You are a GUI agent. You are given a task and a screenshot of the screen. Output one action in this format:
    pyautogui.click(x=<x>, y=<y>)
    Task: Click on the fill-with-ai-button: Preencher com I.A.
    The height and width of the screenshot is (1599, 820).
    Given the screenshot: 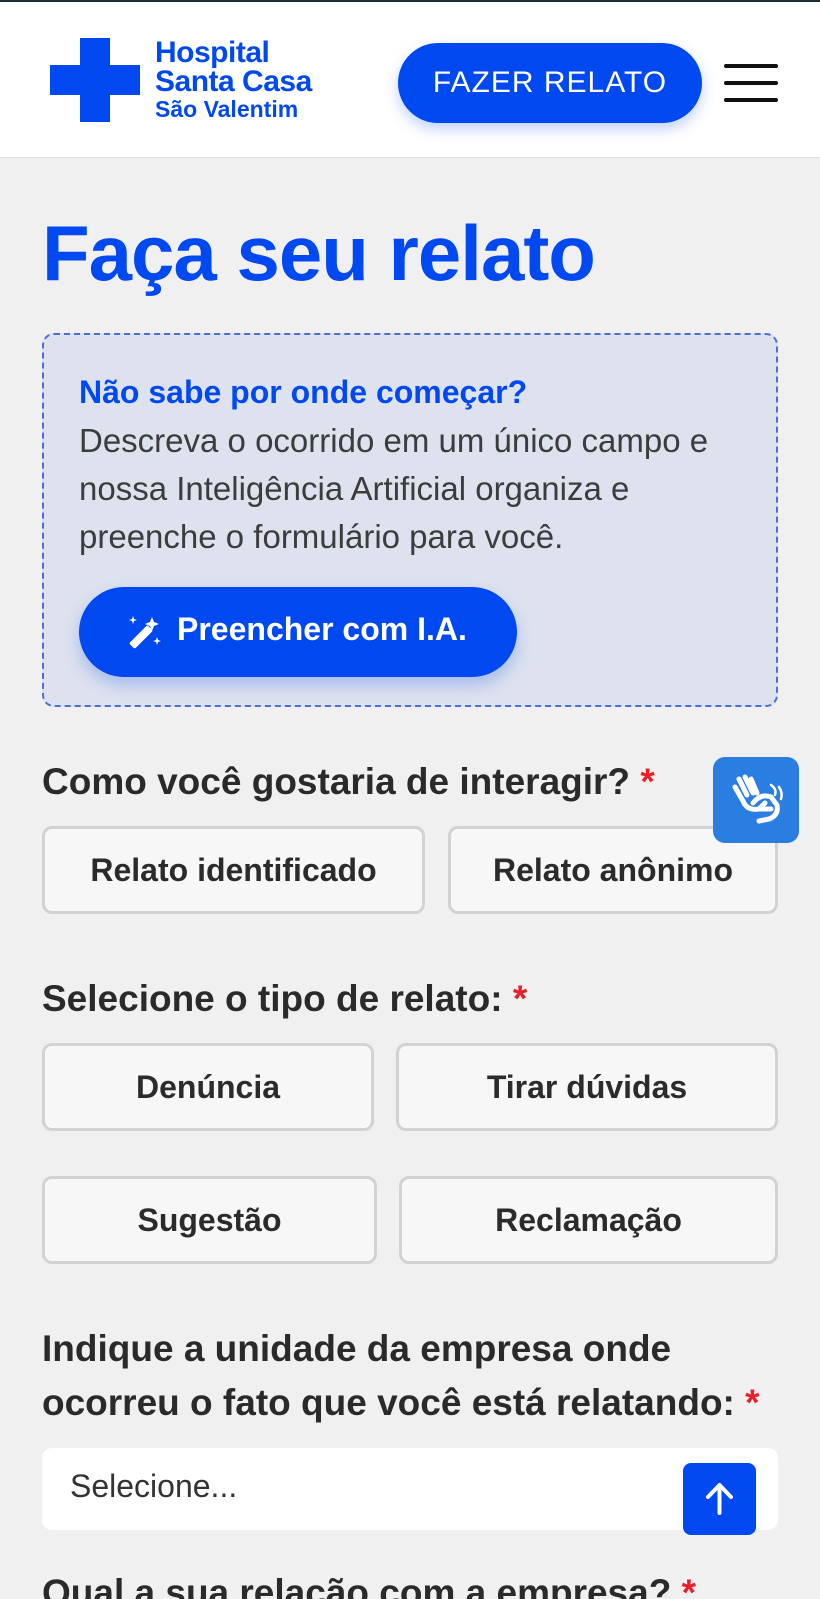 What is the action you would take?
    pyautogui.click(x=298, y=632)
    